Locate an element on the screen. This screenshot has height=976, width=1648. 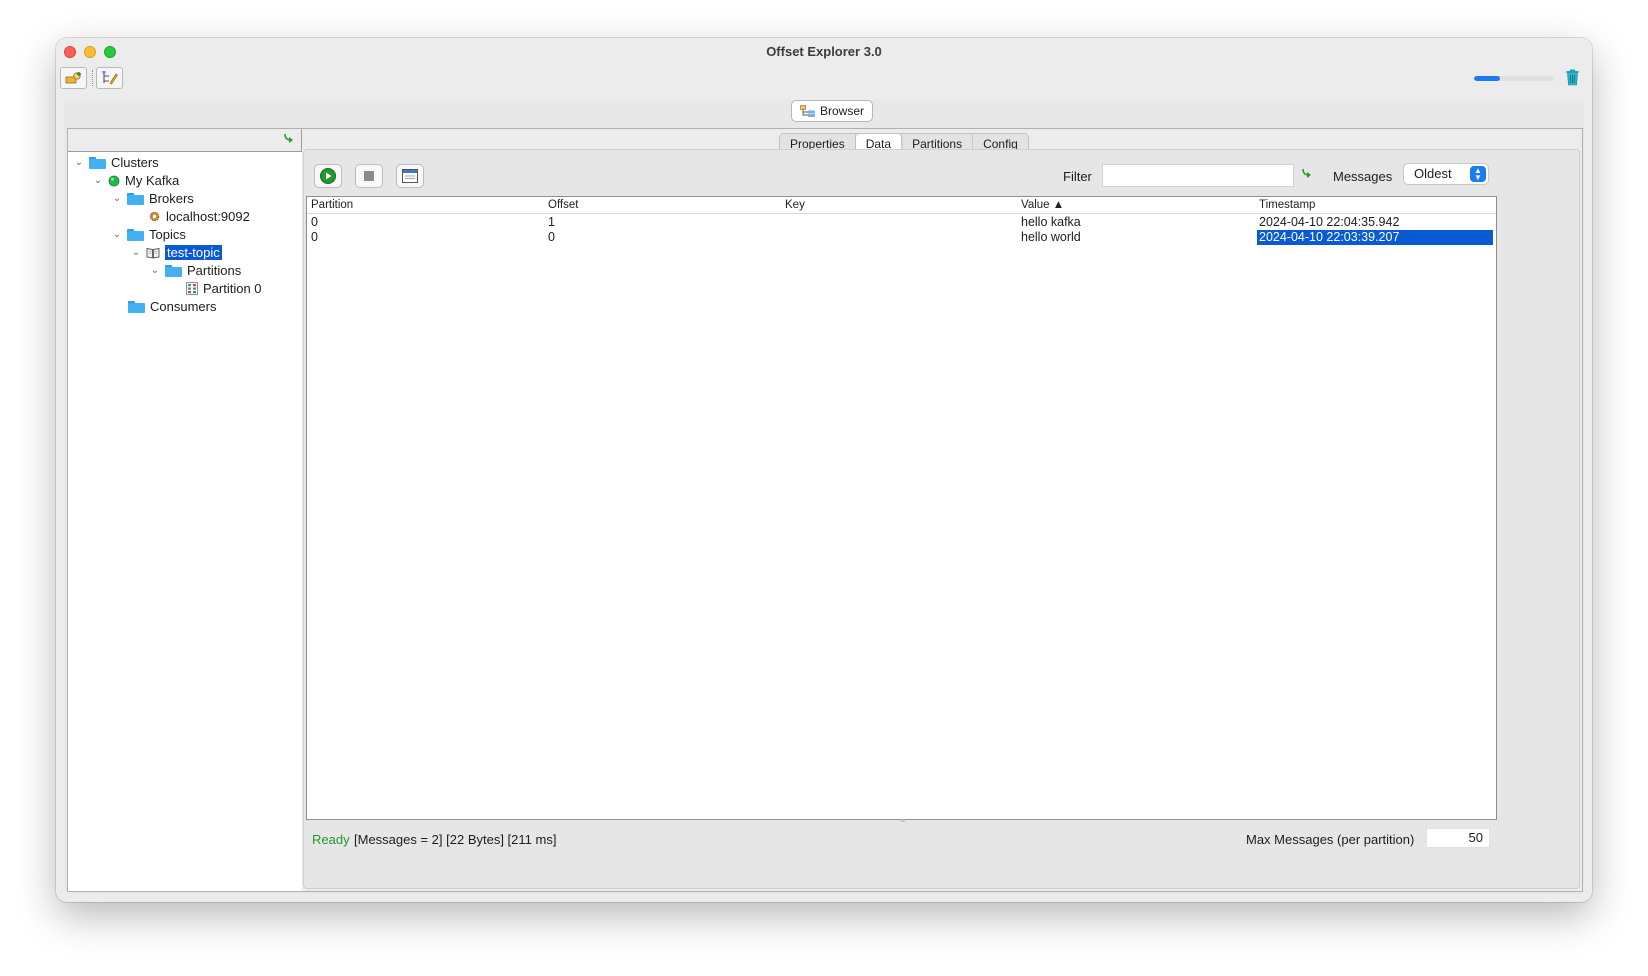
apply-arrow-icon is located at coordinates (1306, 173).